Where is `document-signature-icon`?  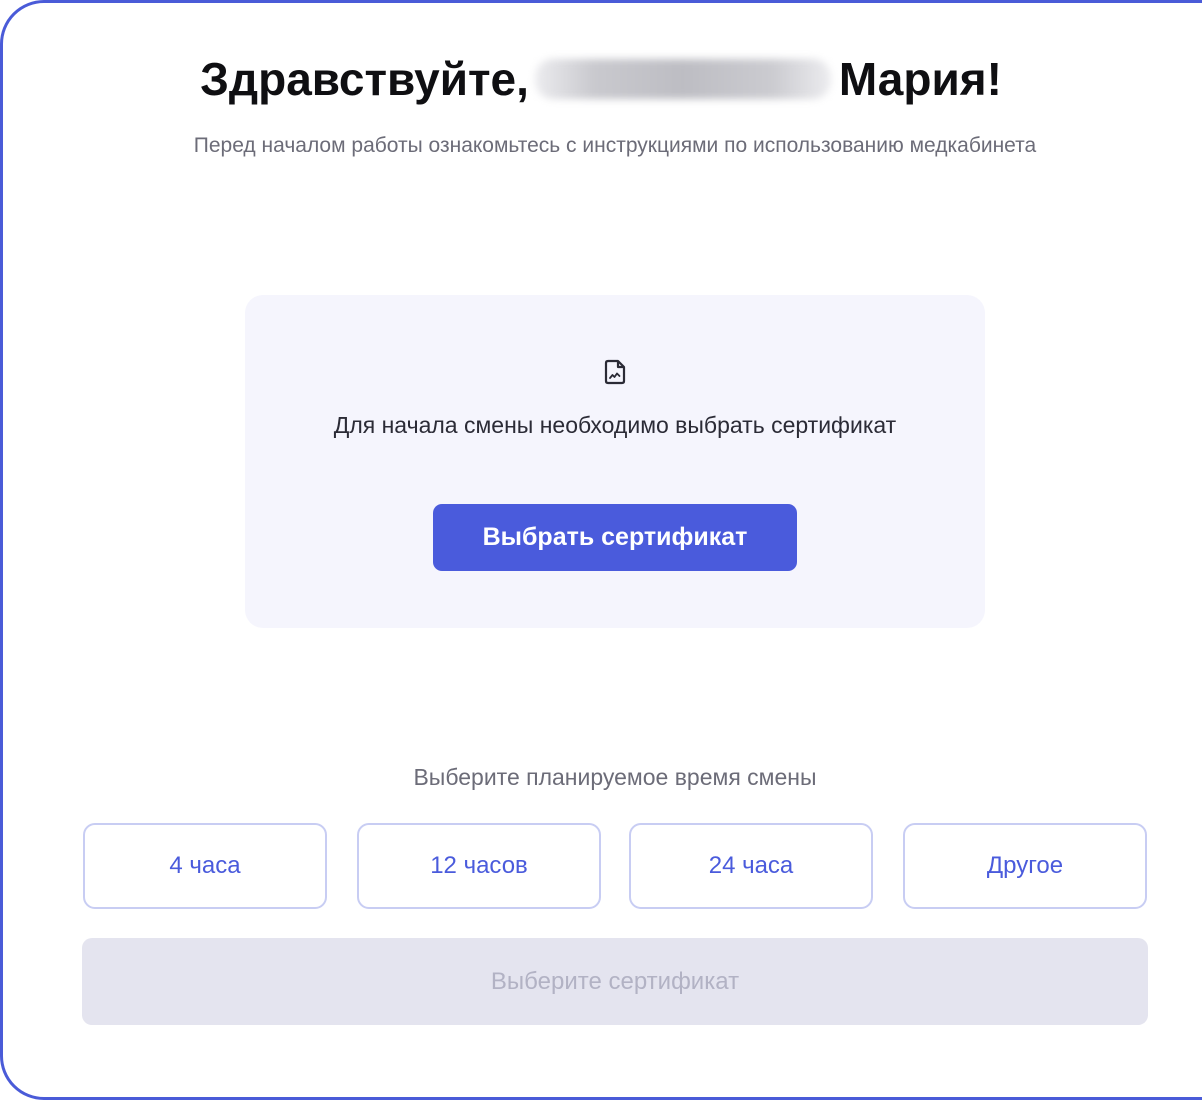
document-signature-icon is located at coordinates (615, 372).